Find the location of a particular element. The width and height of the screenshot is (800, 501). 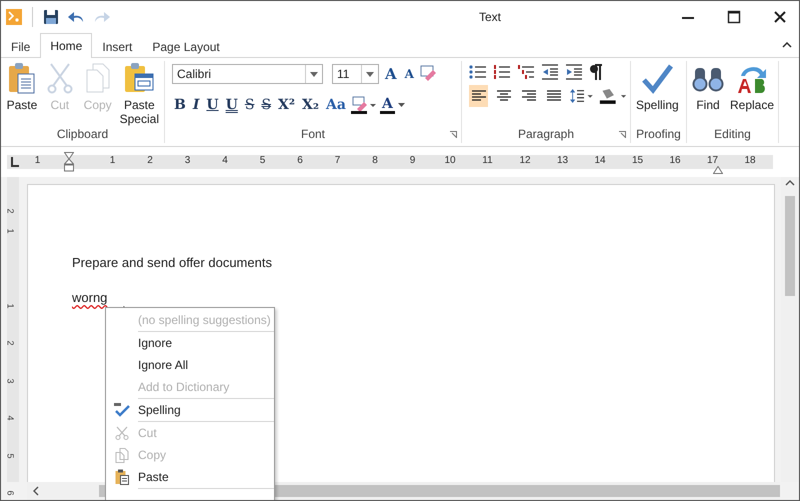

group-label: Proofing is located at coordinates (658, 135).